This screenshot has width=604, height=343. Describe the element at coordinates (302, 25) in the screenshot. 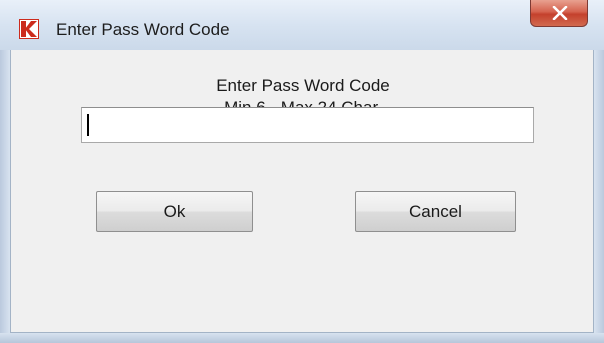

I see `title-bar: Enter Pass Word Code` at that location.